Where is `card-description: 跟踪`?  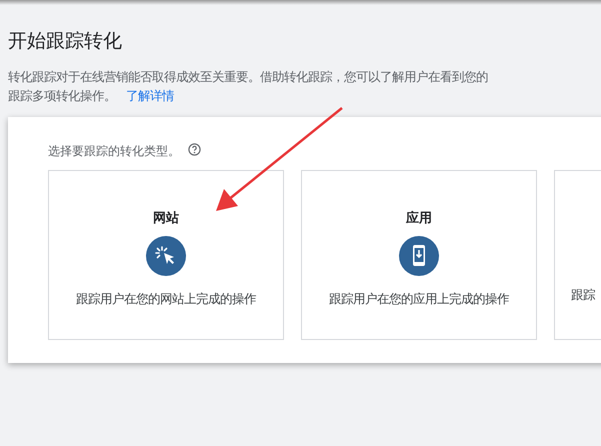
card-description: 跟踪 is located at coordinates (583, 295).